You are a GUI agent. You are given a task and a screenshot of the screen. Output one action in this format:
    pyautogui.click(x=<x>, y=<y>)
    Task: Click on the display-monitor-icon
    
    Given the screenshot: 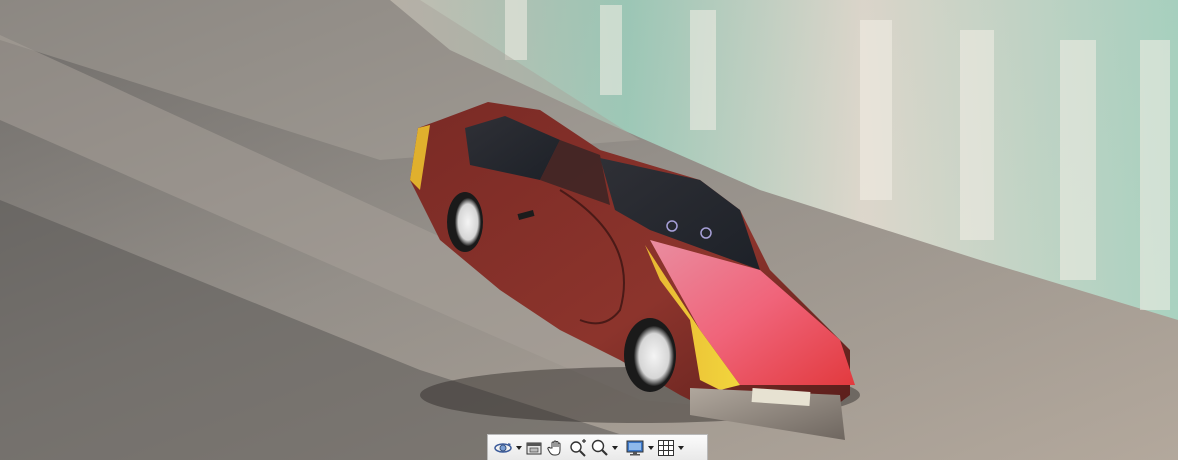 What is the action you would take?
    pyautogui.click(x=635, y=447)
    